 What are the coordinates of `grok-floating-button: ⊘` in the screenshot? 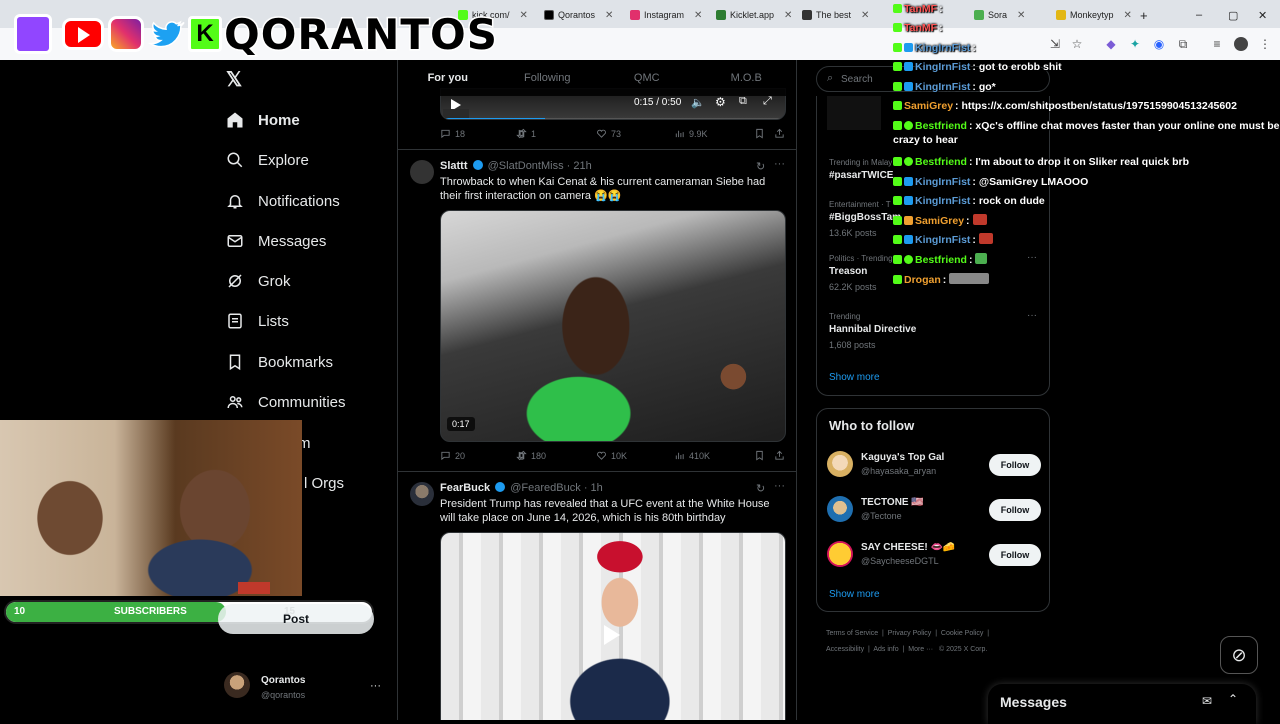 It's located at (1239, 655).